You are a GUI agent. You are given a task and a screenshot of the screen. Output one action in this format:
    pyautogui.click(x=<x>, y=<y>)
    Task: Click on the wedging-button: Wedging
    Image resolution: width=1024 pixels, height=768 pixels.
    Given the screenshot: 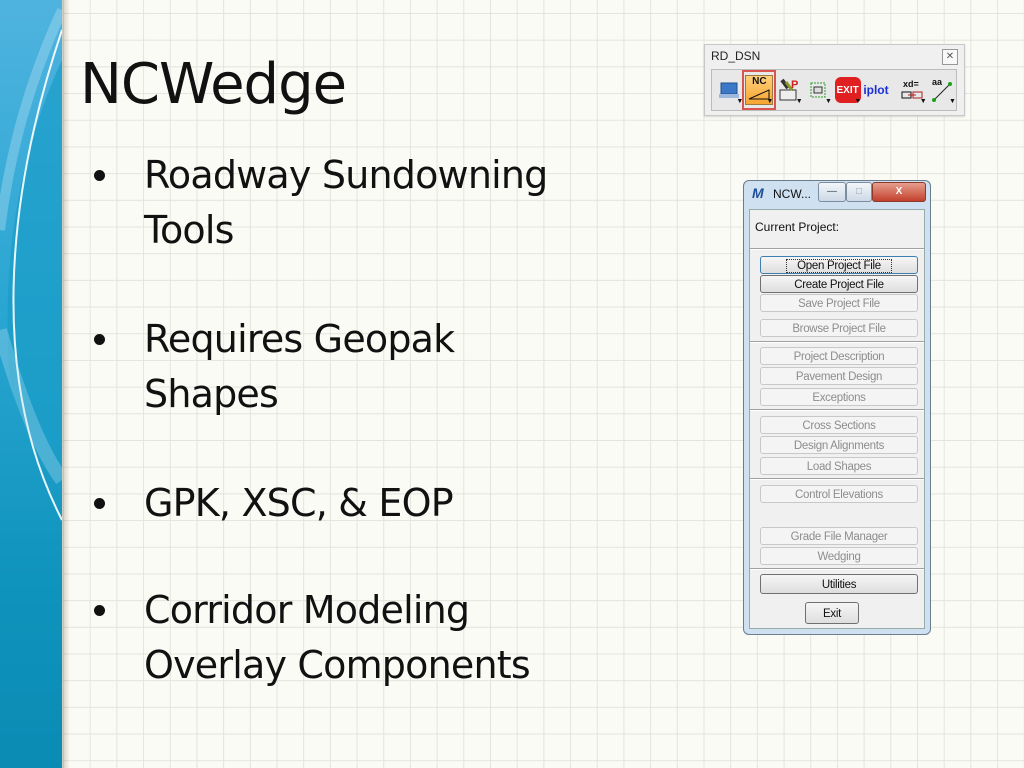 What is the action you would take?
    pyautogui.click(x=839, y=556)
    